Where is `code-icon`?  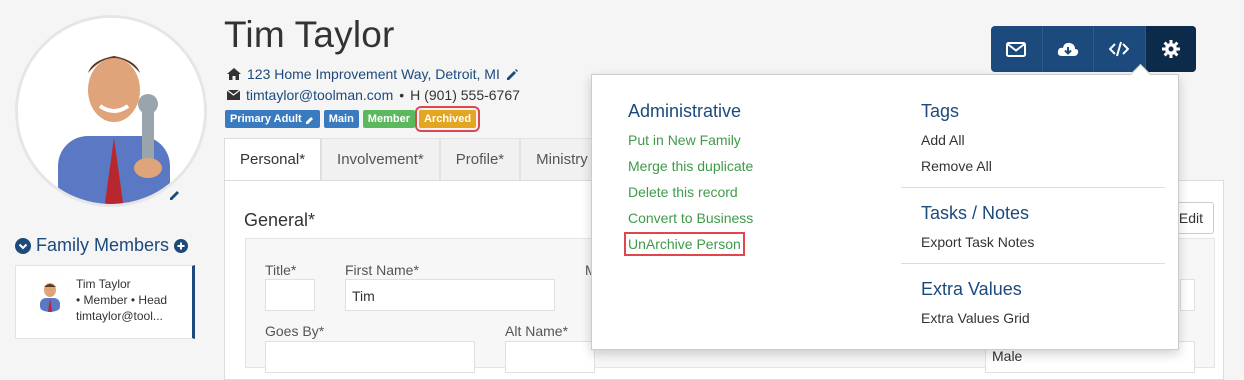 code-icon is located at coordinates (1119, 49).